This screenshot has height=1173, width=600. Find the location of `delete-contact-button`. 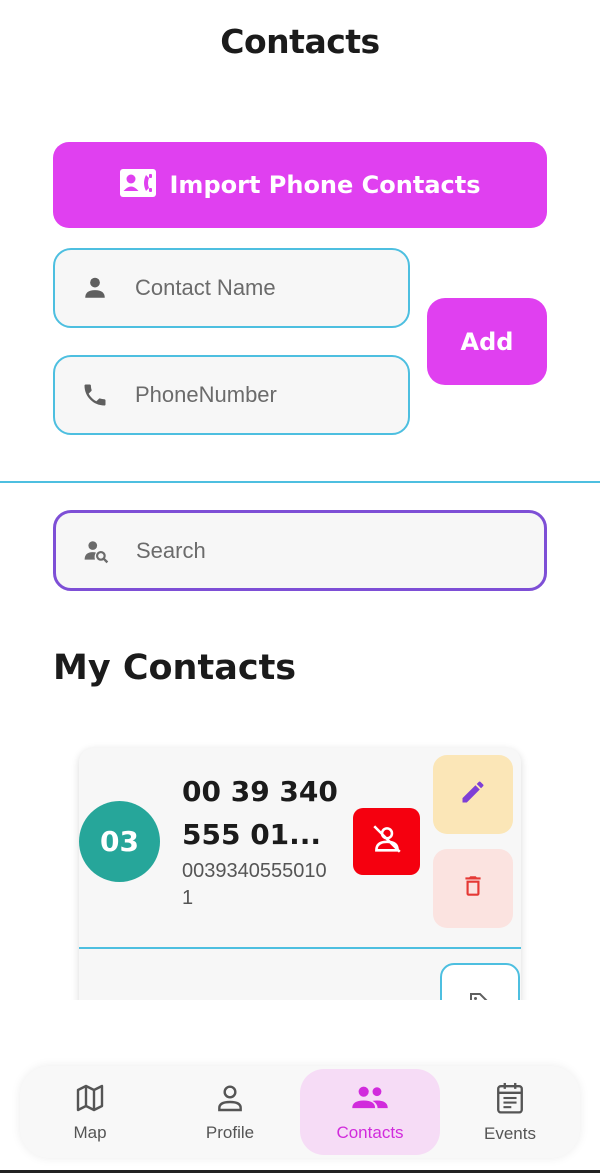

delete-contact-button is located at coordinates (473, 888).